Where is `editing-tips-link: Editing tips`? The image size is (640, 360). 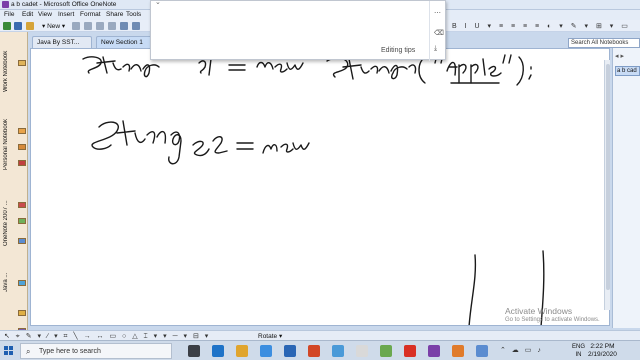 editing-tips-link: Editing tips is located at coordinates (398, 50).